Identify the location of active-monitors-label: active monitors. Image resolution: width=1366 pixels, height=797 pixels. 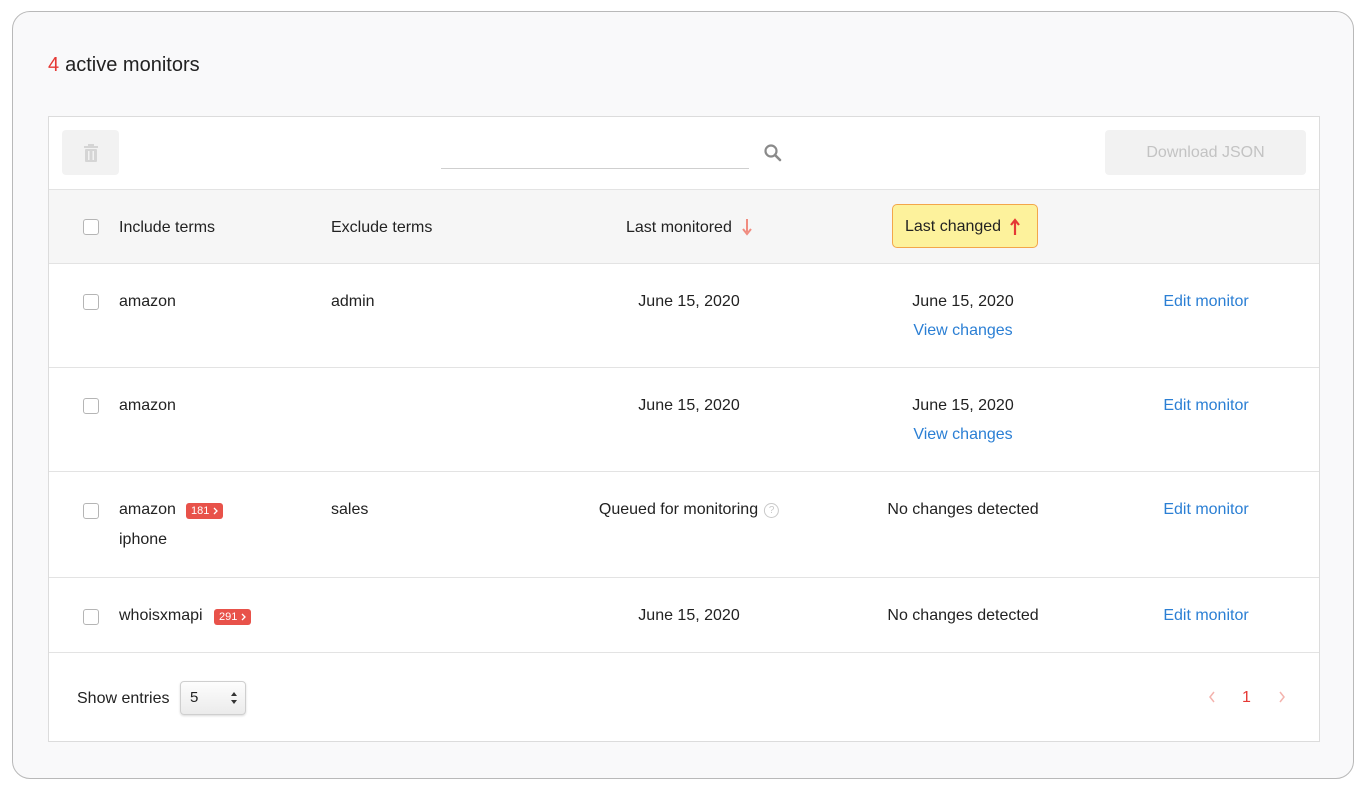
(132, 65).